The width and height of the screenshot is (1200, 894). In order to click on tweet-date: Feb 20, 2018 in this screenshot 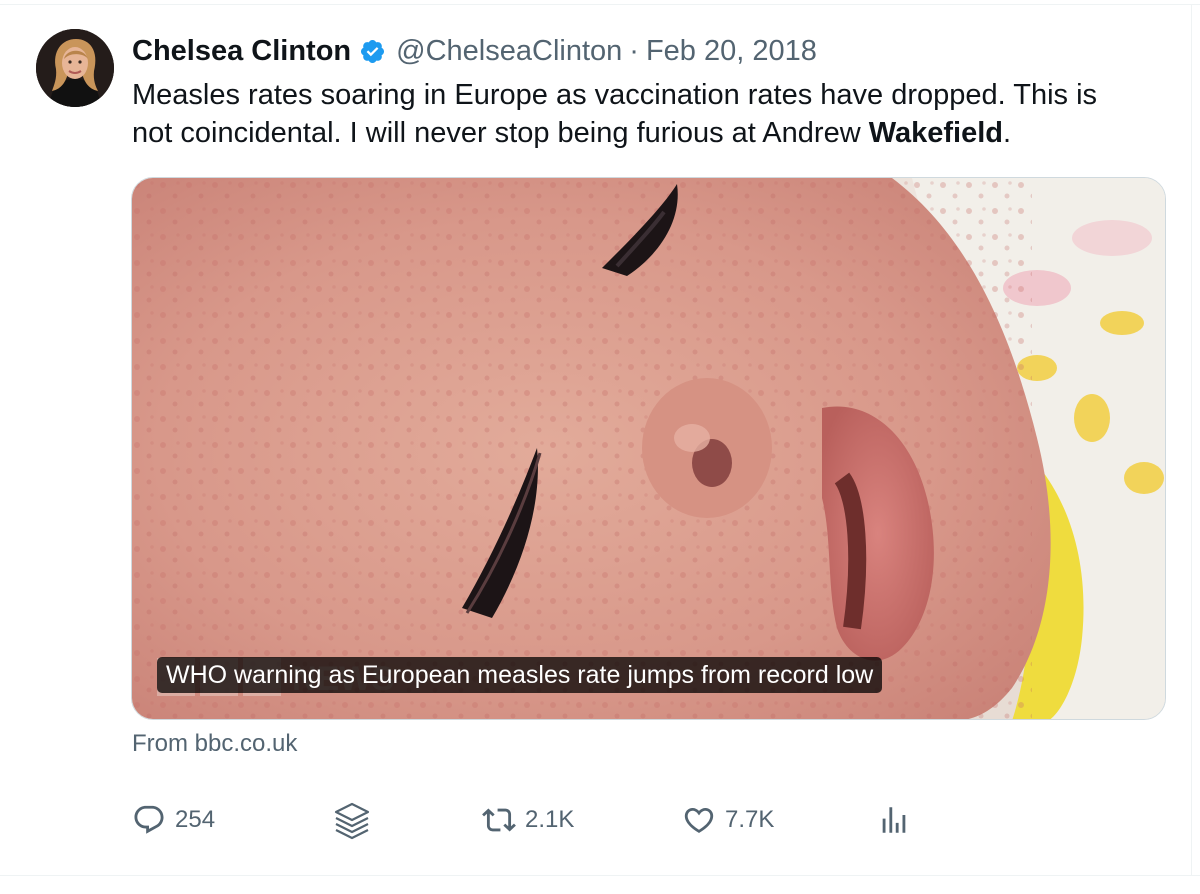, I will do `click(731, 51)`.